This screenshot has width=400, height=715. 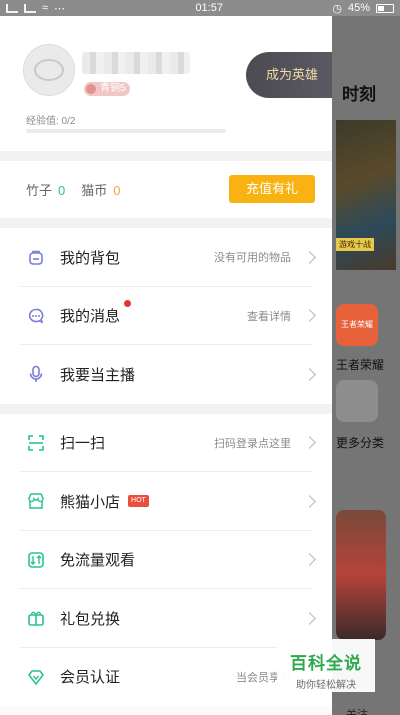 What do you see at coordinates (98, 561) in the screenshot?
I see `menu-label: 免流量观看` at bounding box center [98, 561].